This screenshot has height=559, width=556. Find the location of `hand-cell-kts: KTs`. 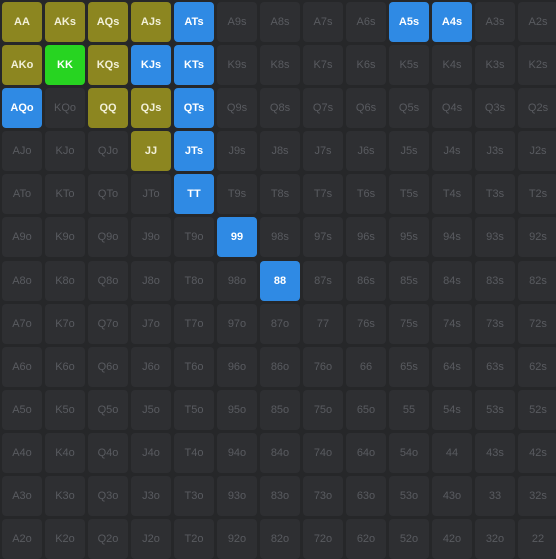

hand-cell-kts: KTs is located at coordinates (194, 65).